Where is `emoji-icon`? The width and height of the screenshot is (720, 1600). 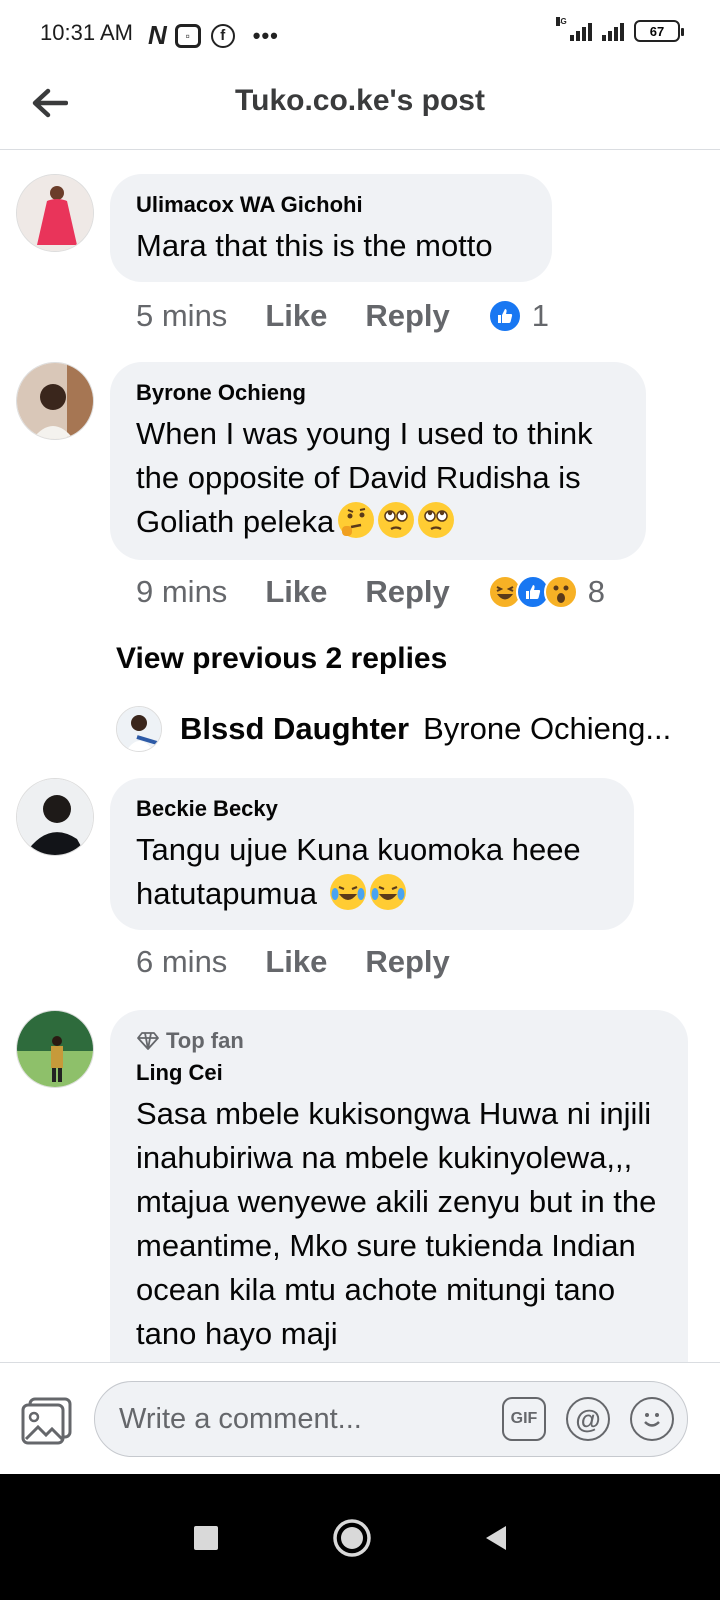 emoji-icon is located at coordinates (652, 1419).